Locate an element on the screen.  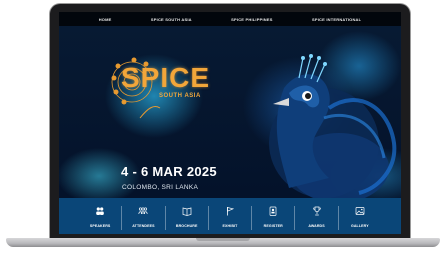
event-date: 4 - 6 MAR 2025 is located at coordinates (169, 171).